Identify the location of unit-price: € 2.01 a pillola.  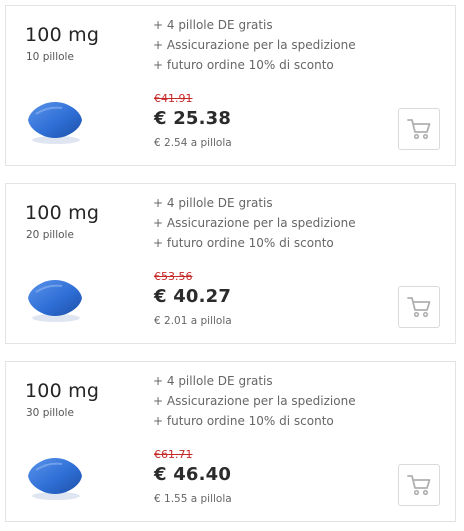
(193, 321).